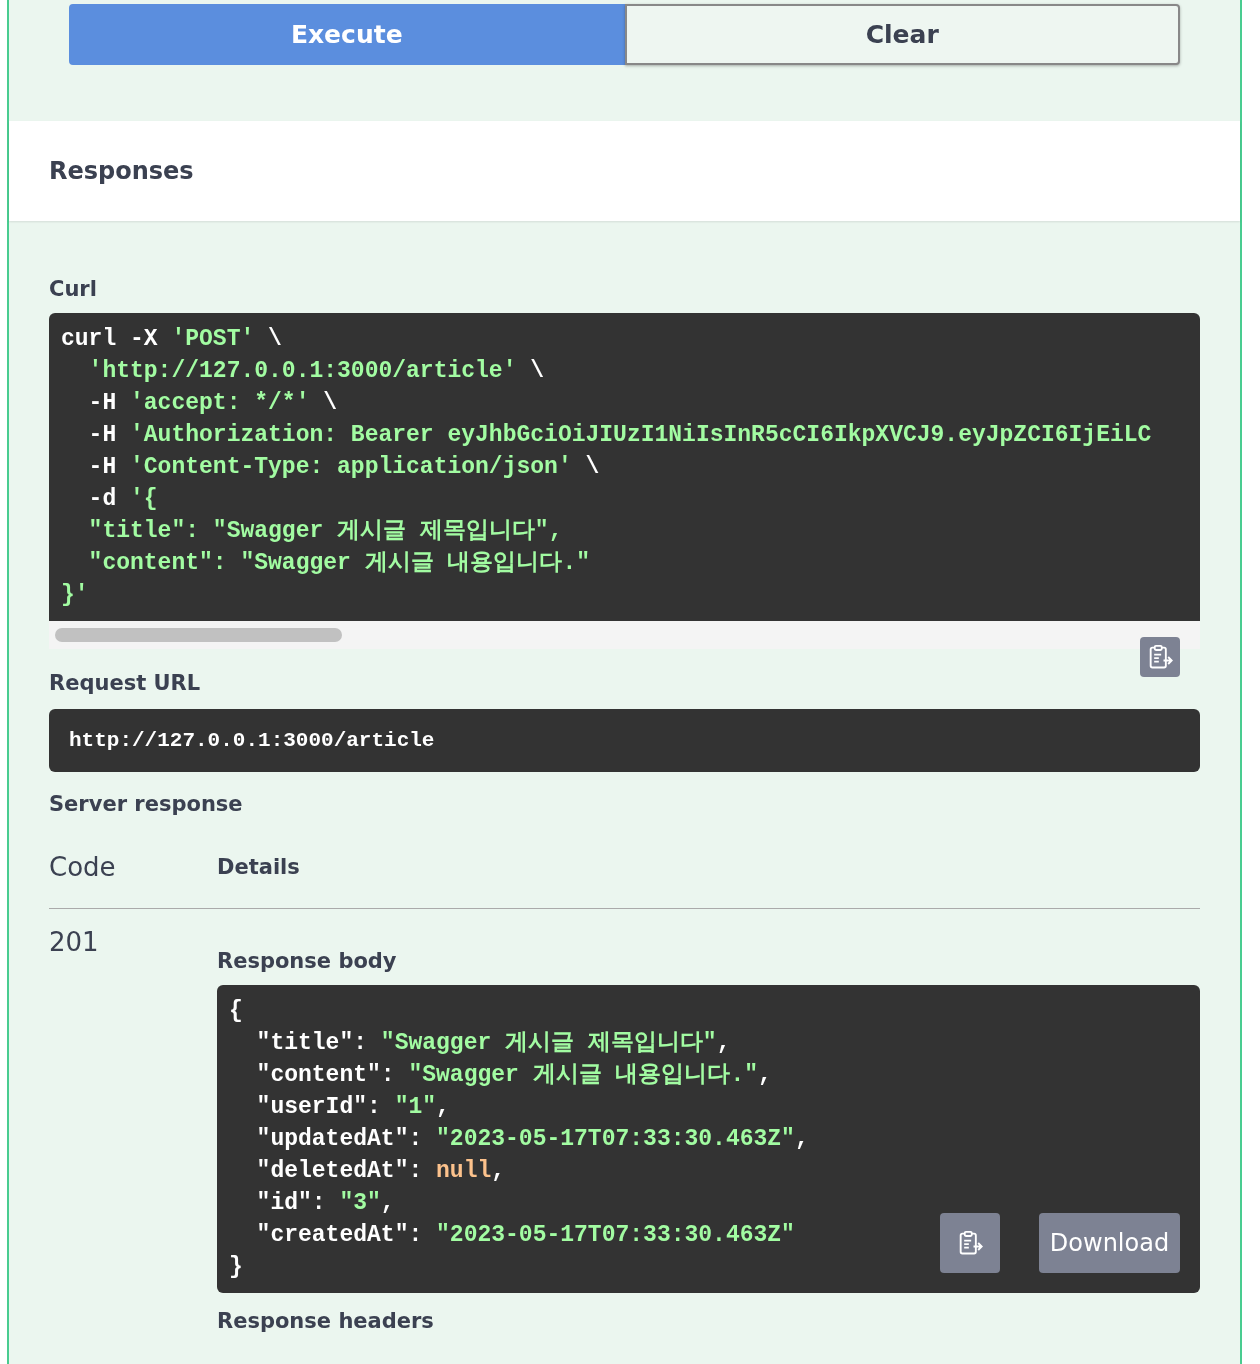 This screenshot has width=1260, height=1364. I want to click on download-button: Download, so click(1109, 1243).